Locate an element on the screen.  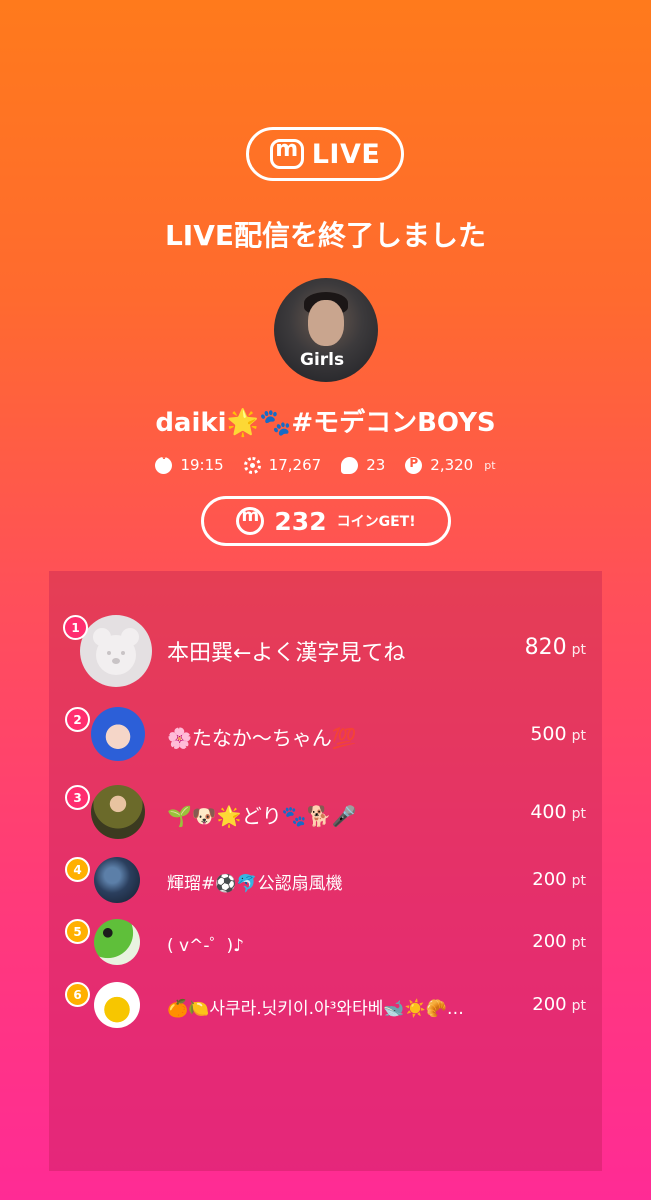
ranking-points: 820 pt is located at coordinates (555, 647).